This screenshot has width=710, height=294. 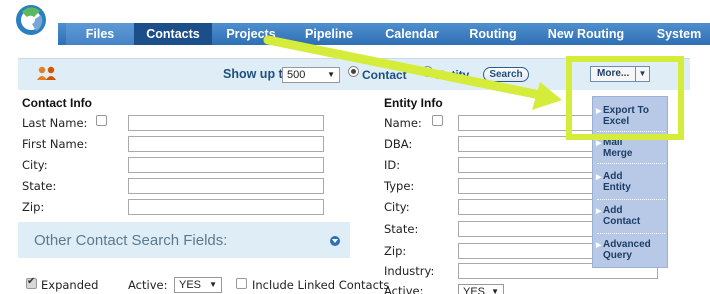 What do you see at coordinates (148, 285) in the screenshot?
I see `active-label: Active:` at bounding box center [148, 285].